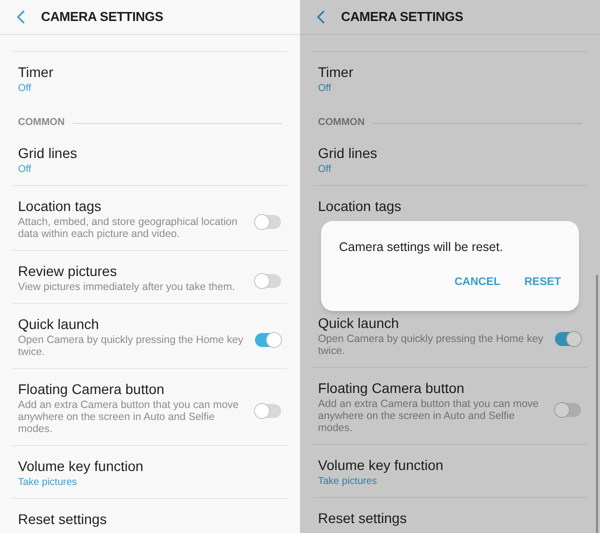 The image size is (600, 533). I want to click on dialog-message: Camera settings will be reset., so click(421, 247).